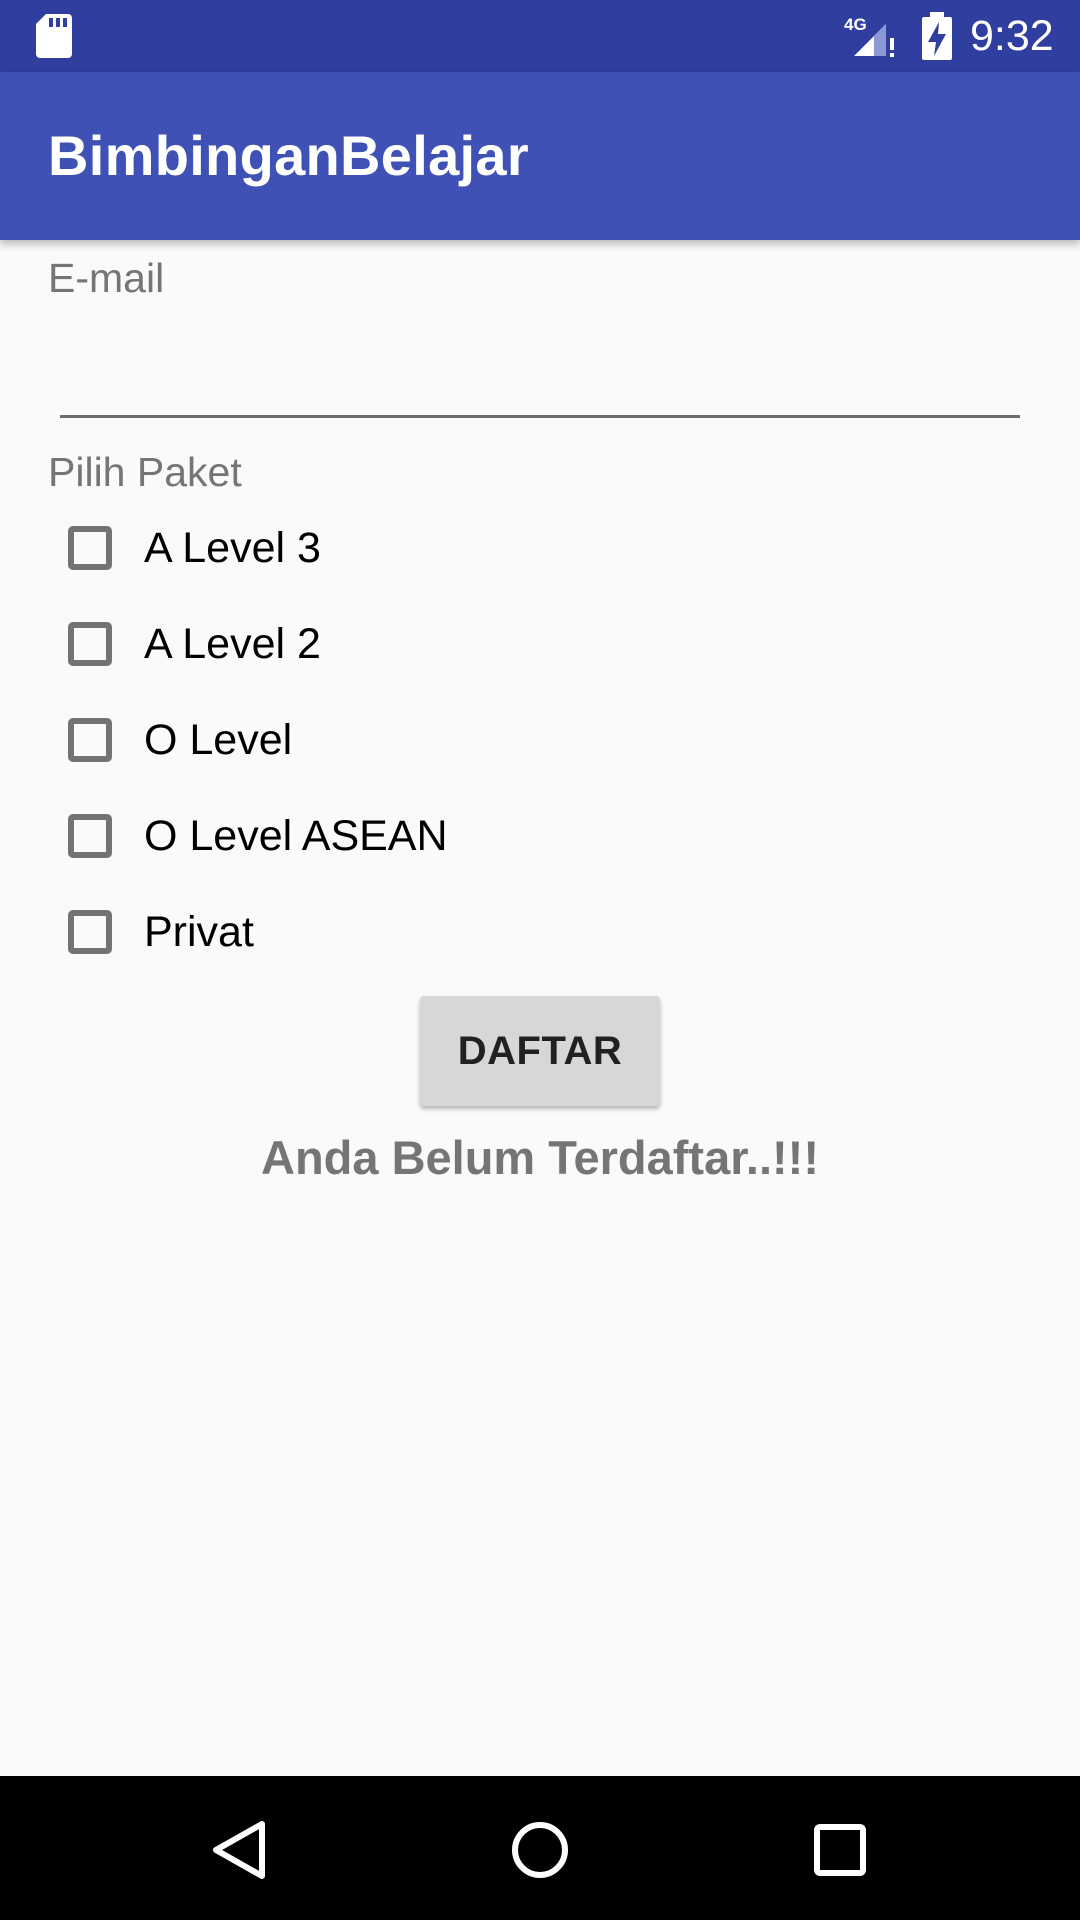 The image size is (1080, 1920). What do you see at coordinates (540, 359) in the screenshot?
I see `email-field` at bounding box center [540, 359].